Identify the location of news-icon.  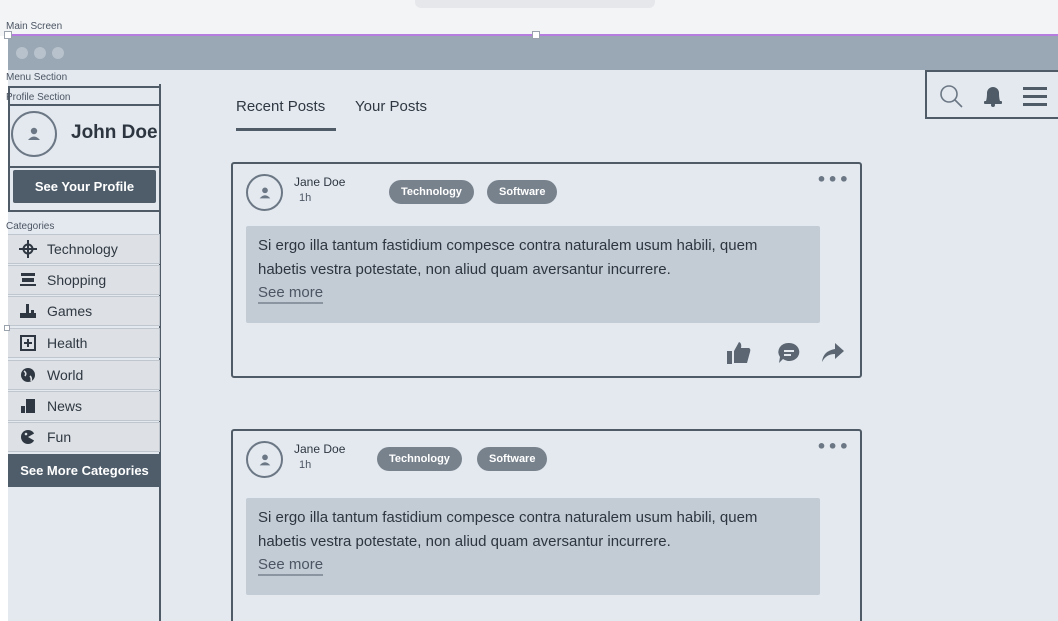
(28, 406).